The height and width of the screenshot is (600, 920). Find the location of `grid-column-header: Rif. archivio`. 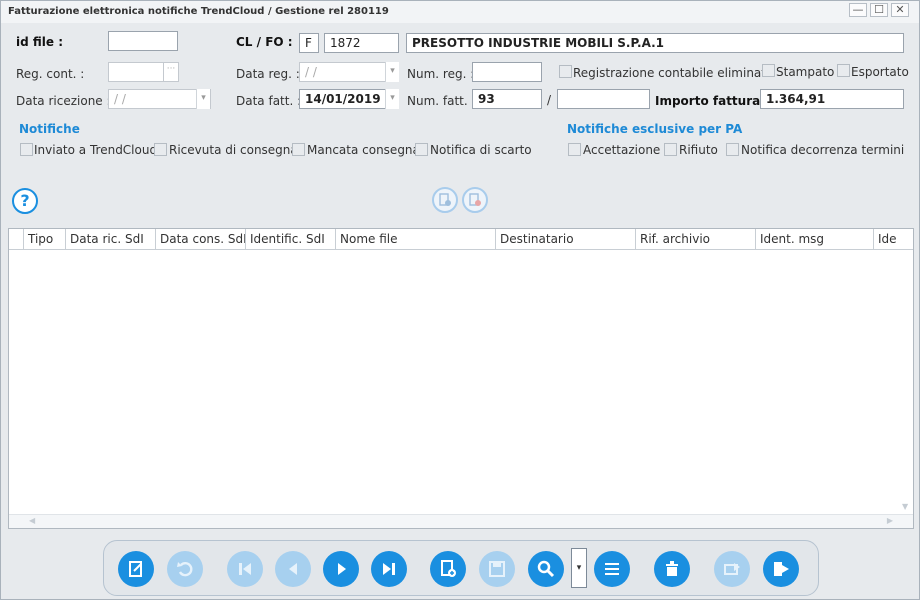

grid-column-header: Rif. archivio is located at coordinates (695, 239).